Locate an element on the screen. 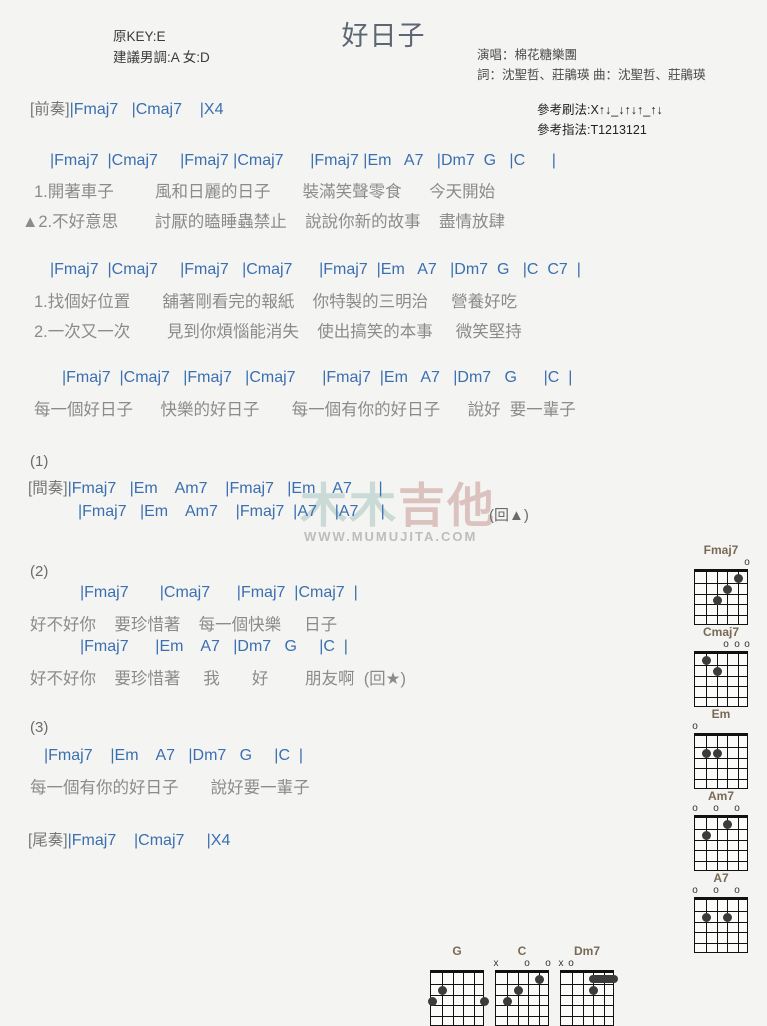 The image size is (767, 1026). chord-diagram-name: Em is located at coordinates (721, 714).